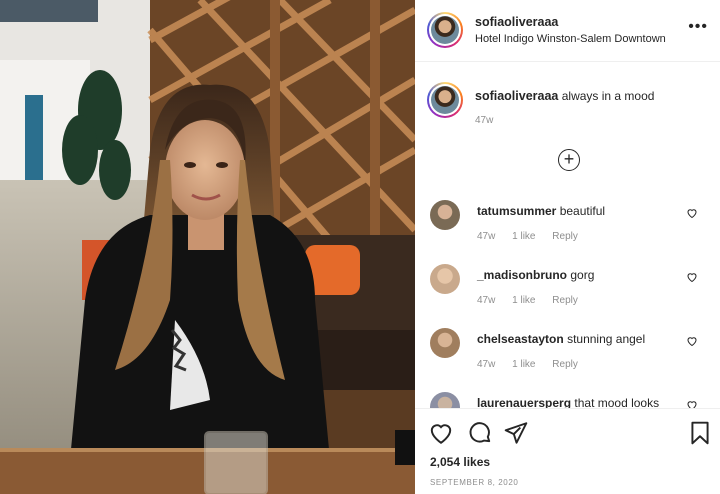 This screenshot has width=720, height=494. Describe the element at coordinates (460, 462) in the screenshot. I see `likes-count: 2,054 likes` at that location.